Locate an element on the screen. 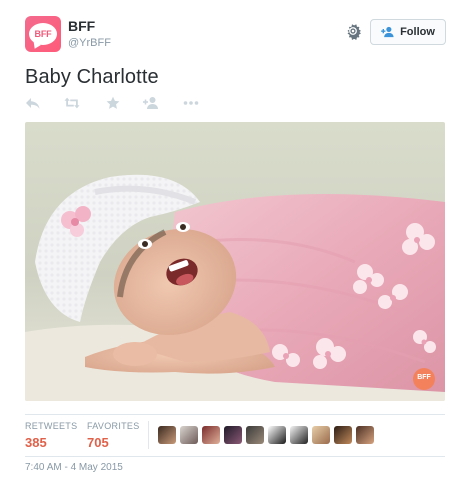  retweets-label: RETWEETS is located at coordinates (51, 426).